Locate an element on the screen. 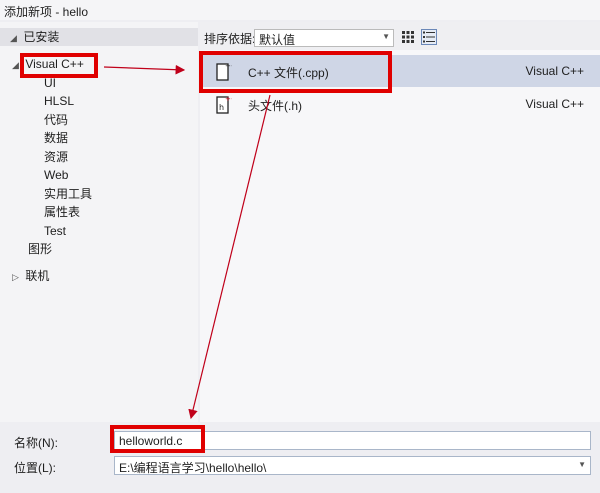 This screenshot has height=493, width=600. header-file-icon: h ++ is located at coordinates (224, 104).